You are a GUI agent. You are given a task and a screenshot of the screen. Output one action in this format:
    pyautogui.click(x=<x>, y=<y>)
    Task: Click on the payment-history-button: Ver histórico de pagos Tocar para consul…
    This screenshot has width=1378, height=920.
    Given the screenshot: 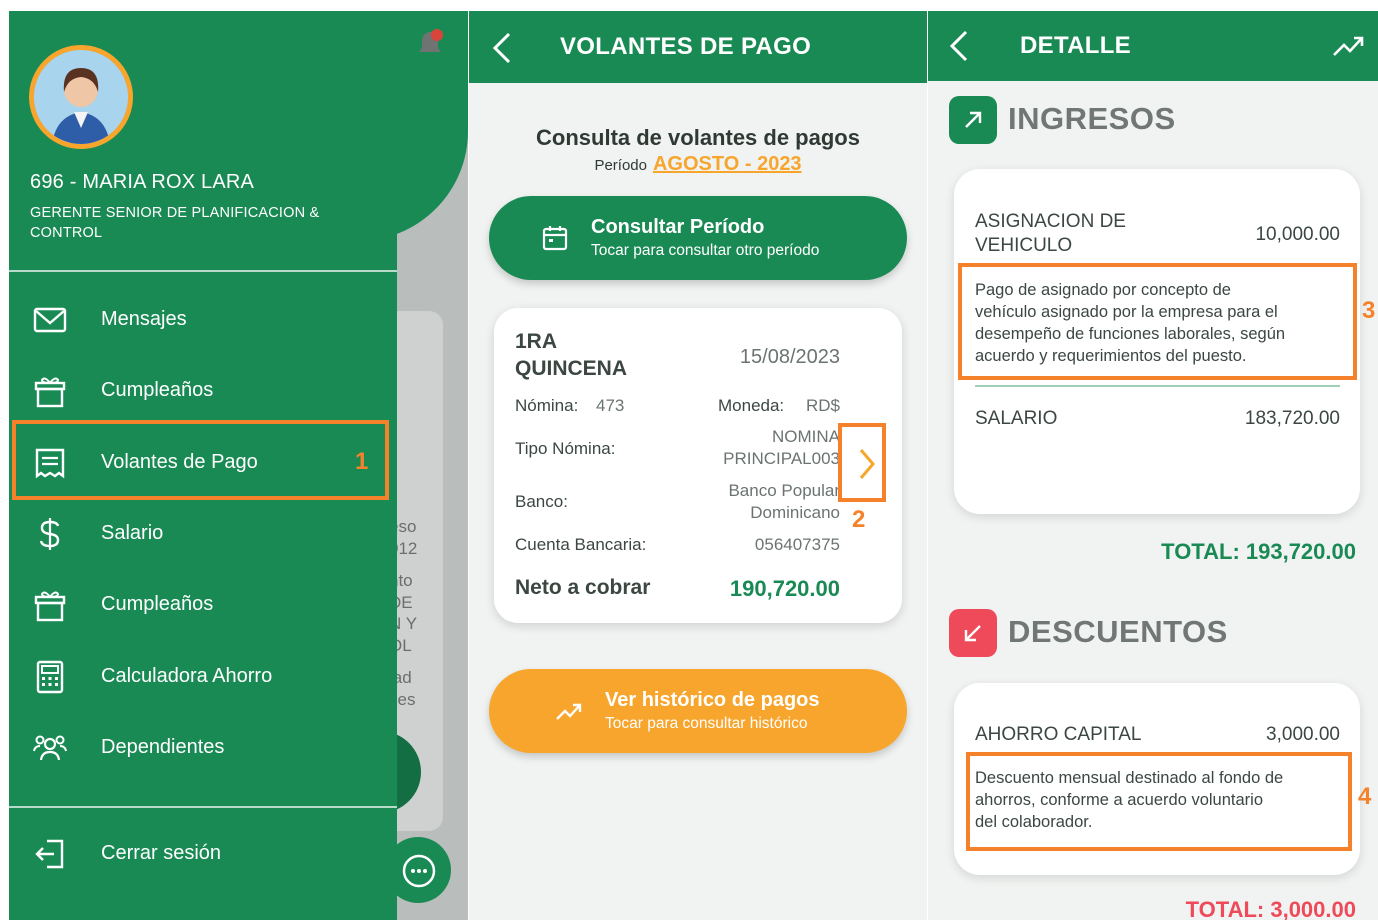 What is the action you would take?
    pyautogui.click(x=698, y=711)
    